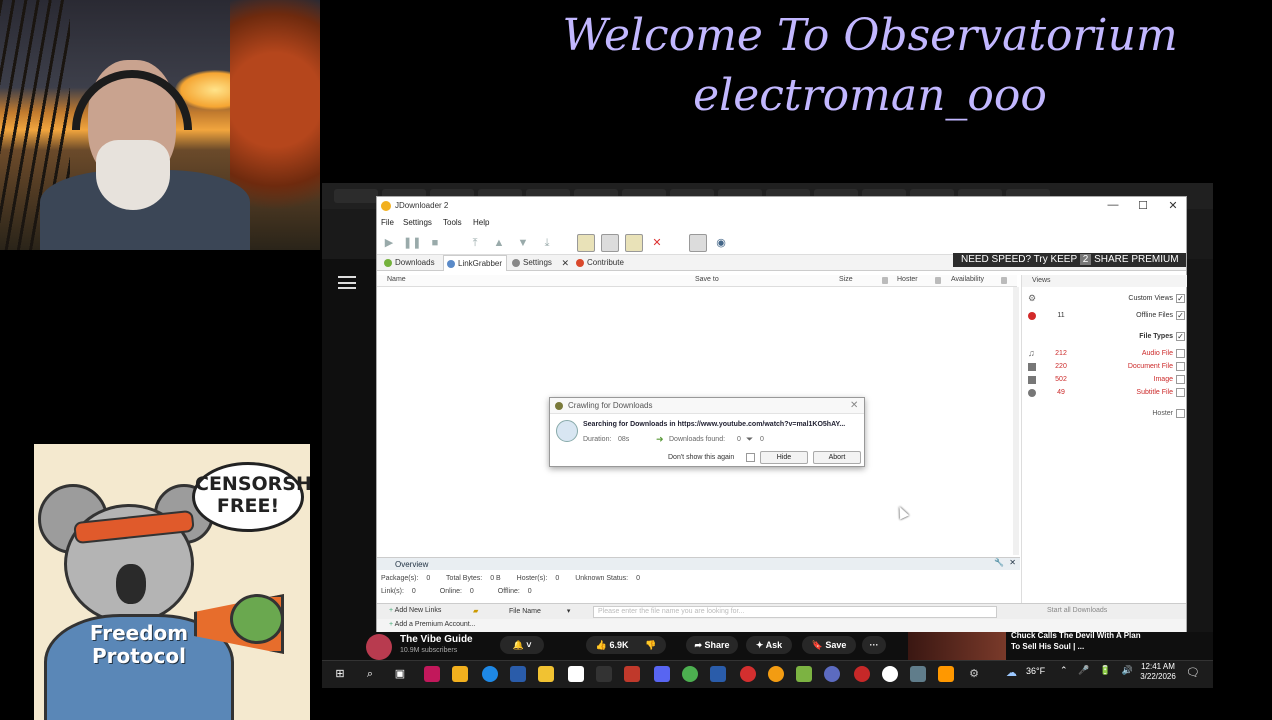  What do you see at coordinates (1180, 336) in the screenshot?
I see `file-types-checkbox: ✓` at bounding box center [1180, 336].